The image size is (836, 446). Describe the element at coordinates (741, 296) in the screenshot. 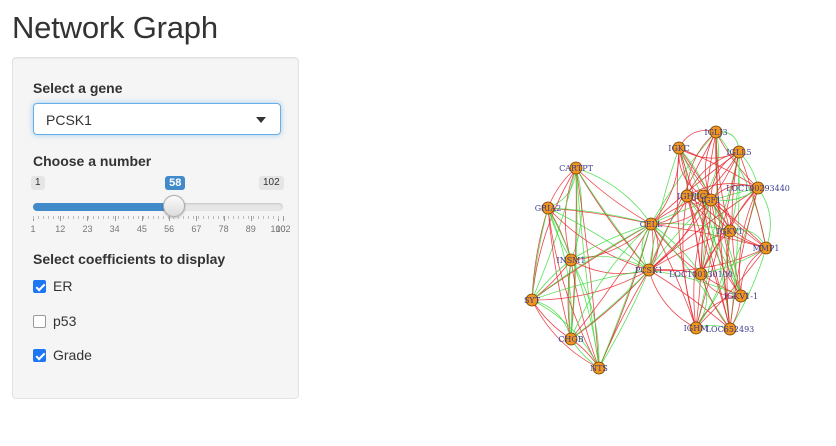

I see `network-node-label: IGKV1-1` at that location.